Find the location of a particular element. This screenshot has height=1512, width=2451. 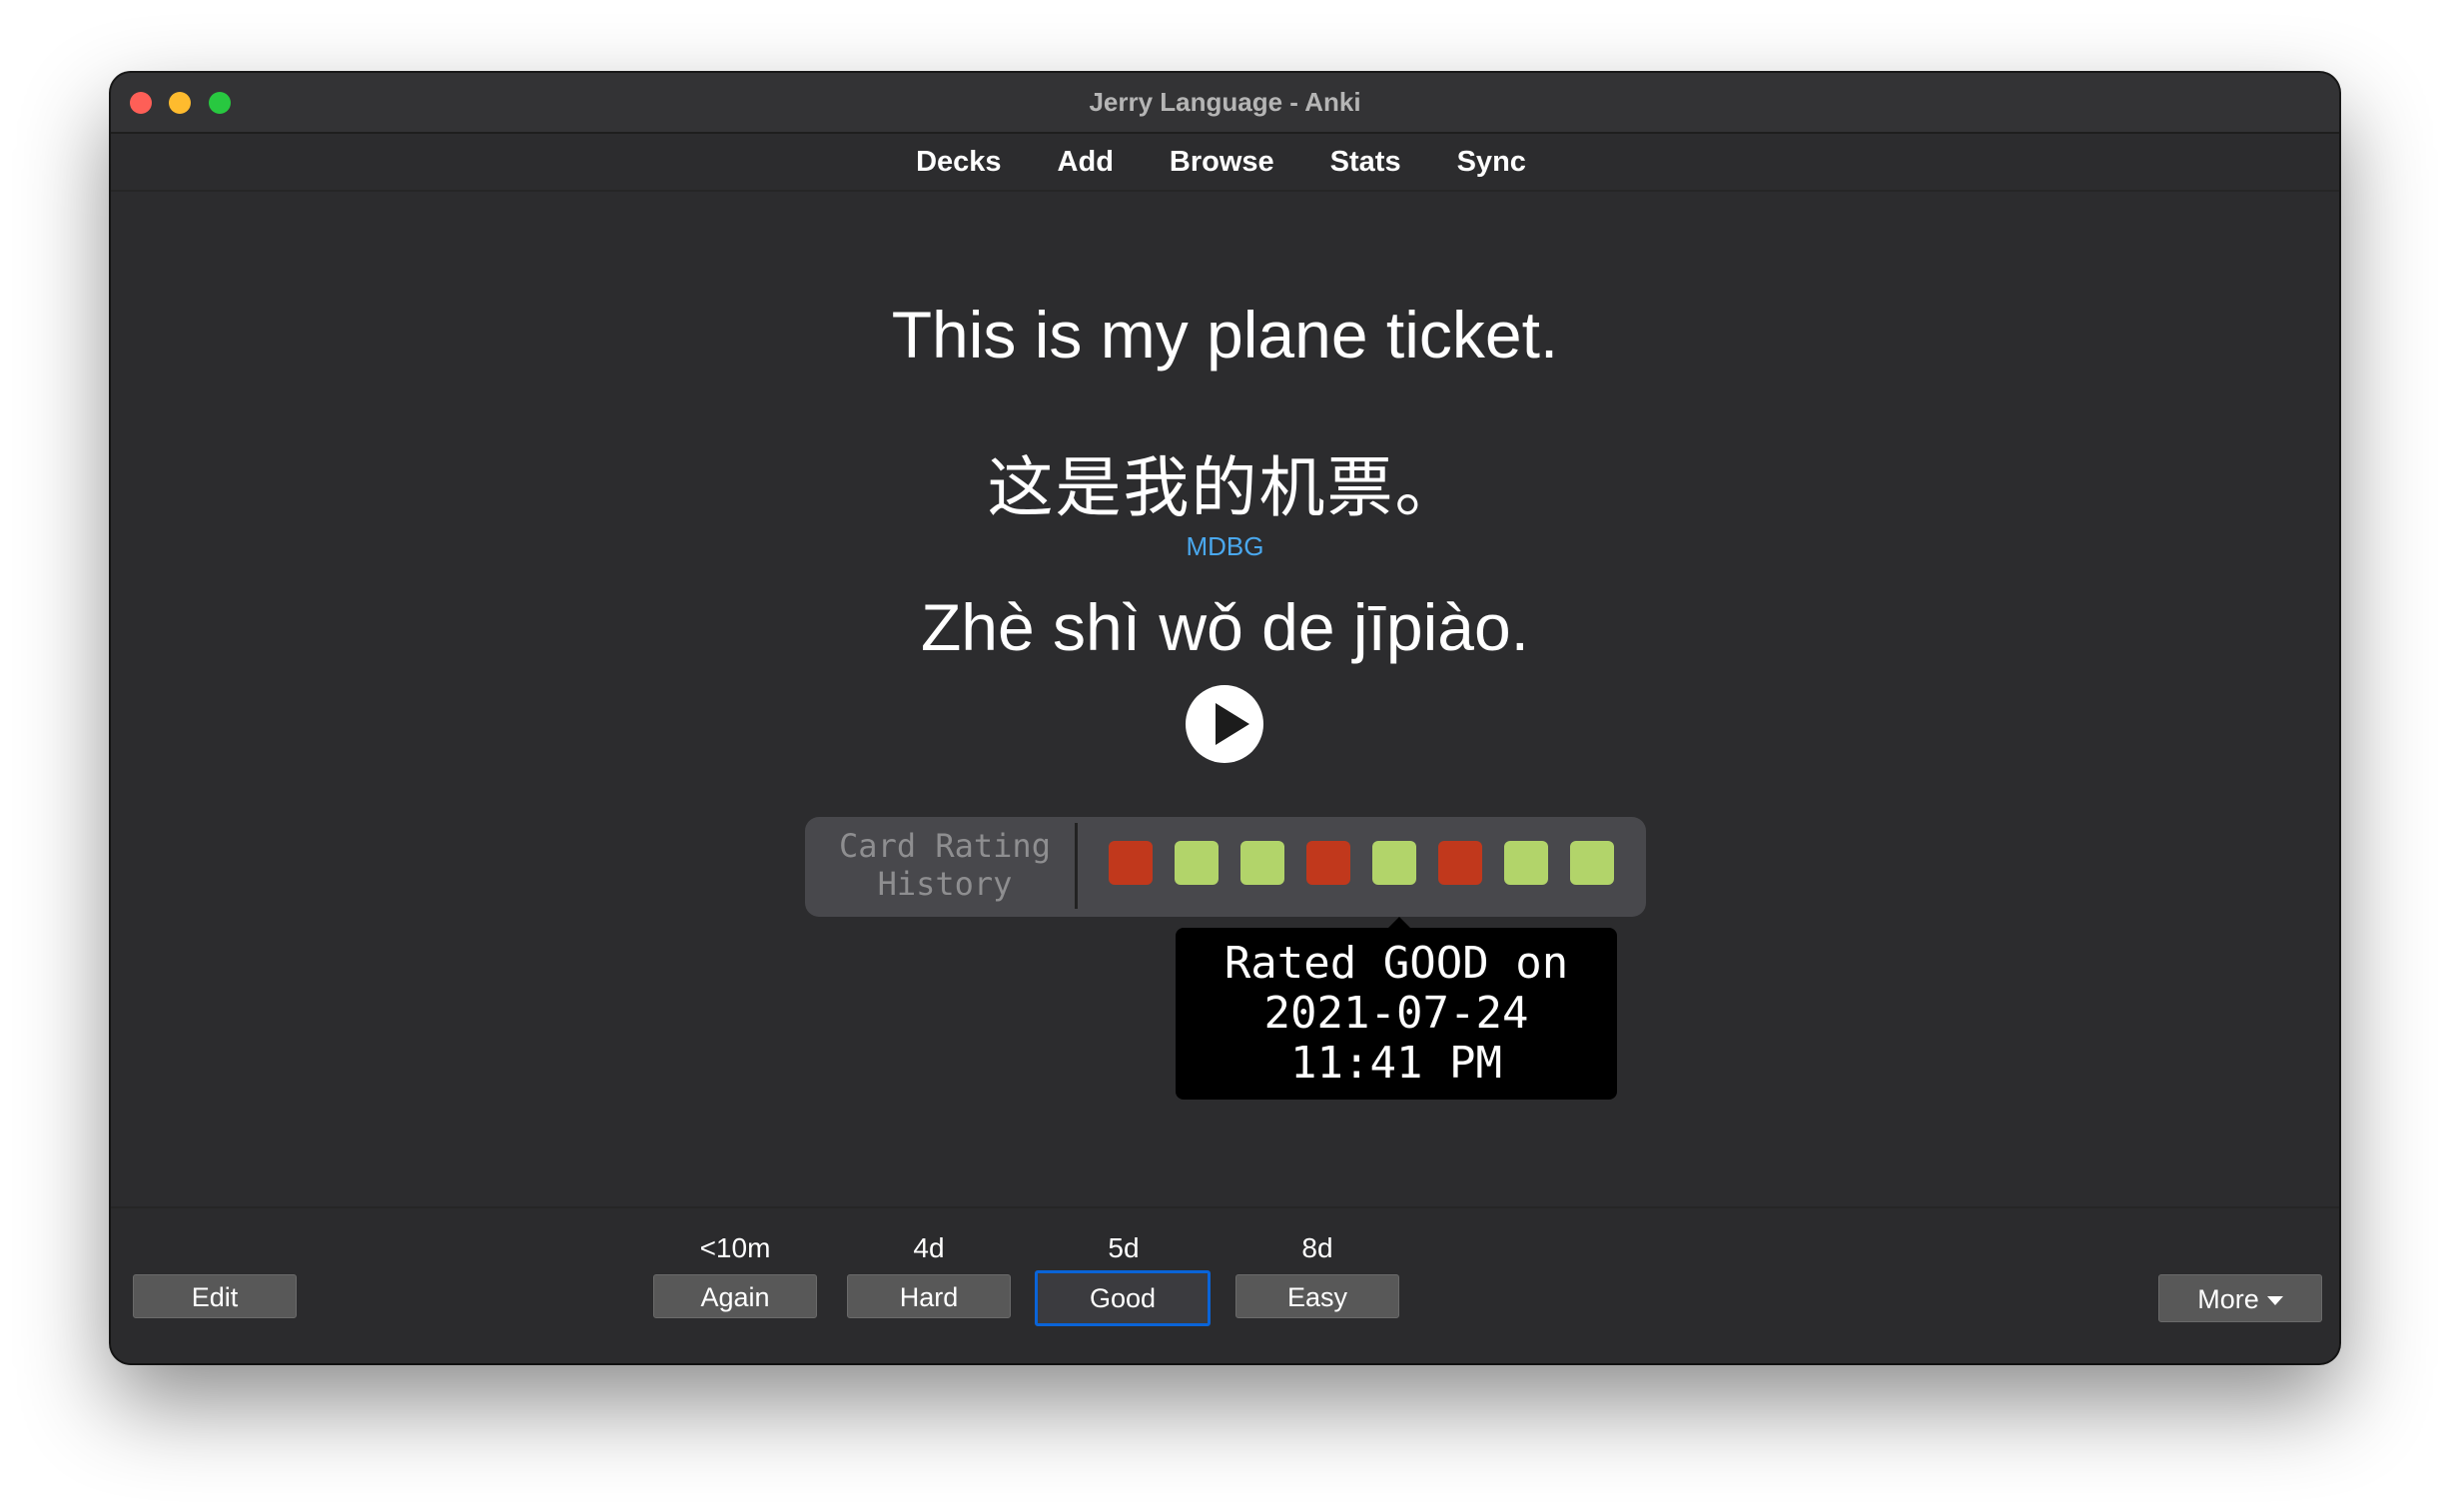

again-interval: <10m is located at coordinates (735, 1247).